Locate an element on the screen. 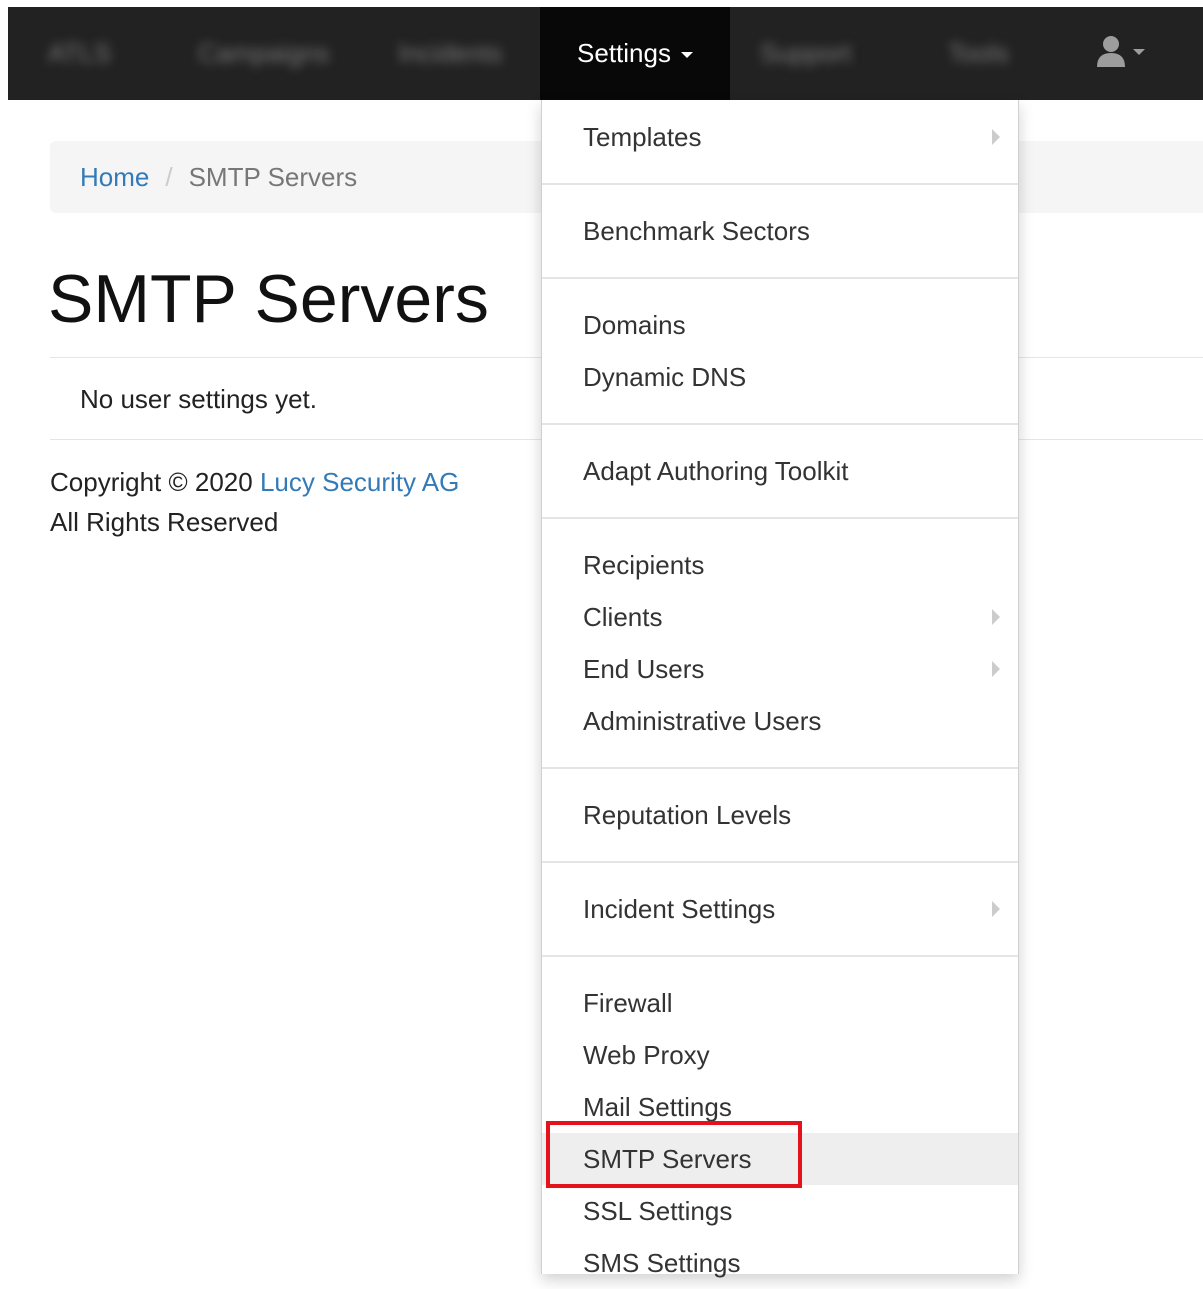 This screenshot has width=1203, height=1289. menu-item-label: Dynamic DNS is located at coordinates (665, 377).